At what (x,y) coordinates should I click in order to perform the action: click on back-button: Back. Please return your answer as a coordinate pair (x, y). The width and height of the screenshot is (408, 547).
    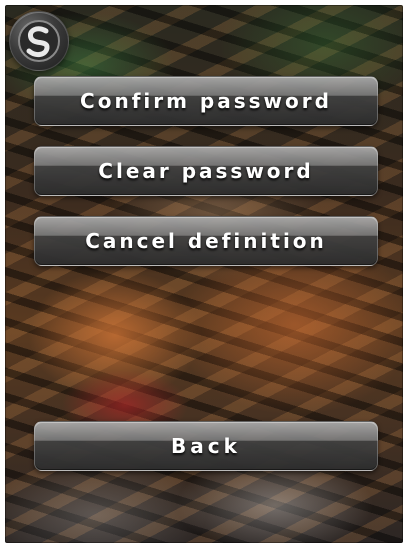
    Looking at the image, I should click on (206, 446).